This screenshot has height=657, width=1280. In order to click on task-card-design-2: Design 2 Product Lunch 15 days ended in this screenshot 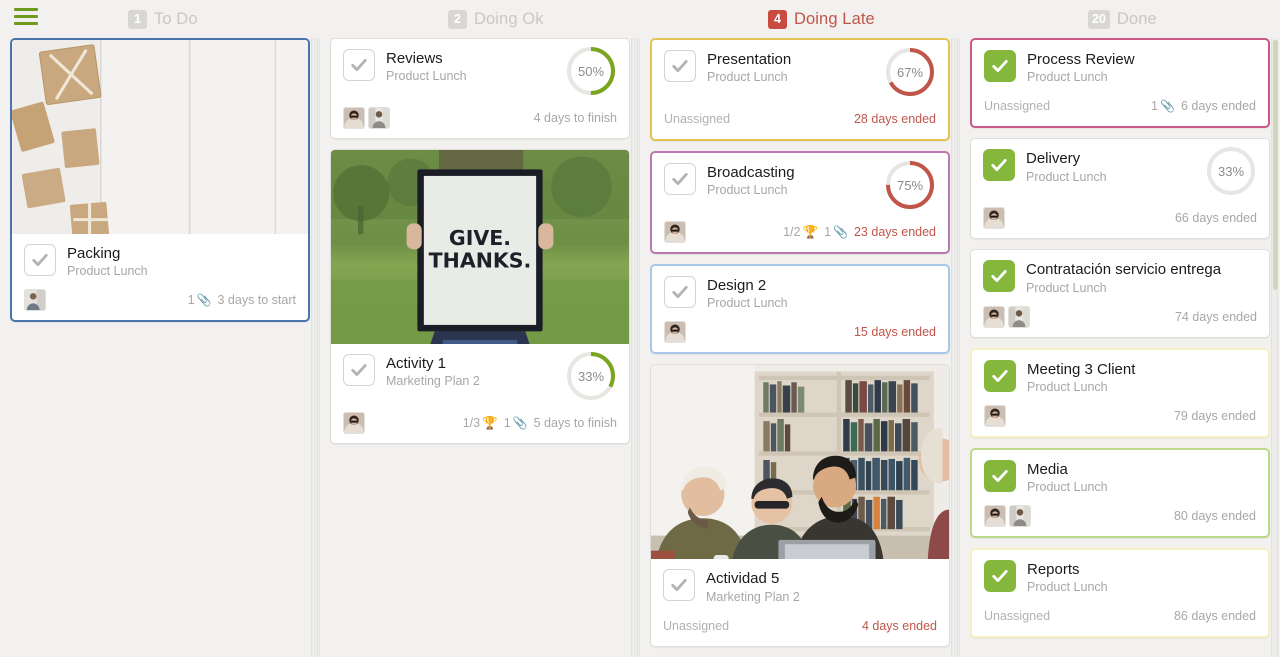, I will do `click(800, 309)`.